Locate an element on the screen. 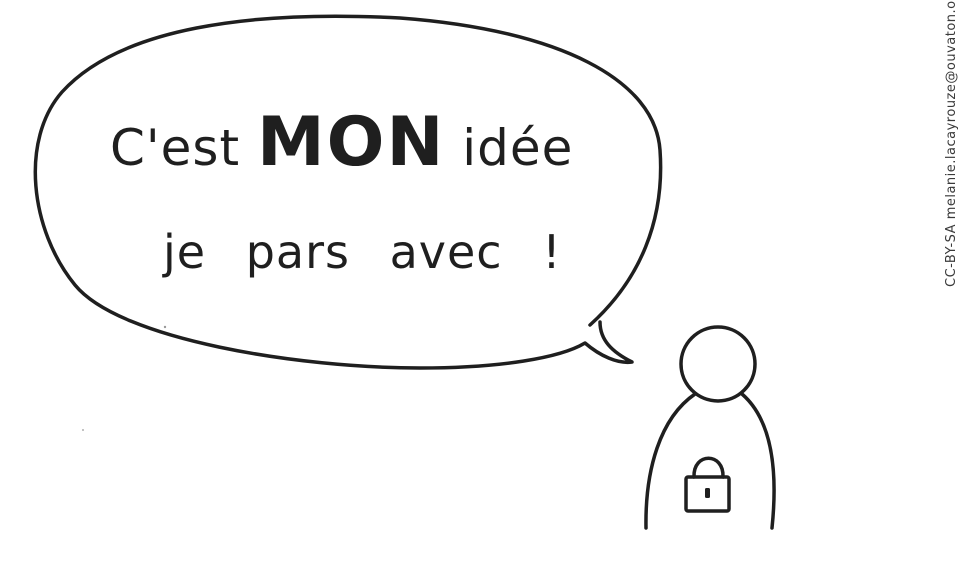 This screenshot has width=968, height=572. license-credit: CC-BY-SA melanie.lacayrouze@ouvaton.org is located at coordinates (951, 143).